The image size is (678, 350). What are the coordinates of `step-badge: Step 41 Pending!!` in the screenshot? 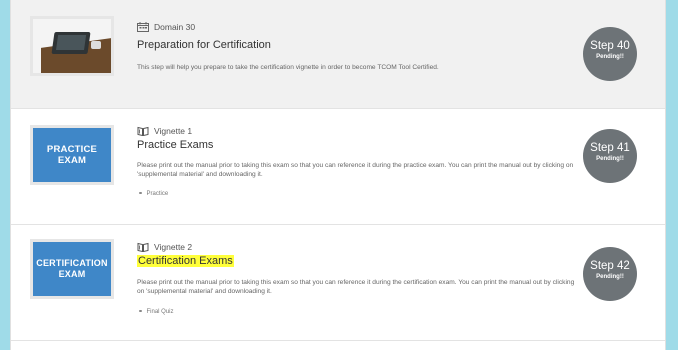 It's located at (610, 156).